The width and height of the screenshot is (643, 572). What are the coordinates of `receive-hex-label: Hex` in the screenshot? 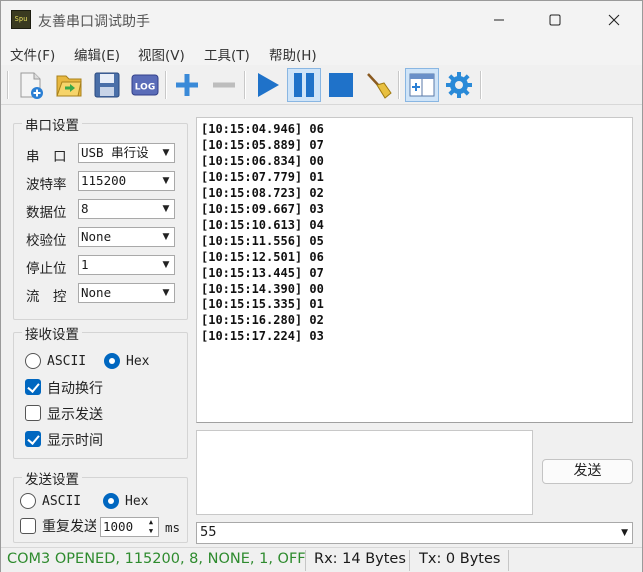 It's located at (138, 361).